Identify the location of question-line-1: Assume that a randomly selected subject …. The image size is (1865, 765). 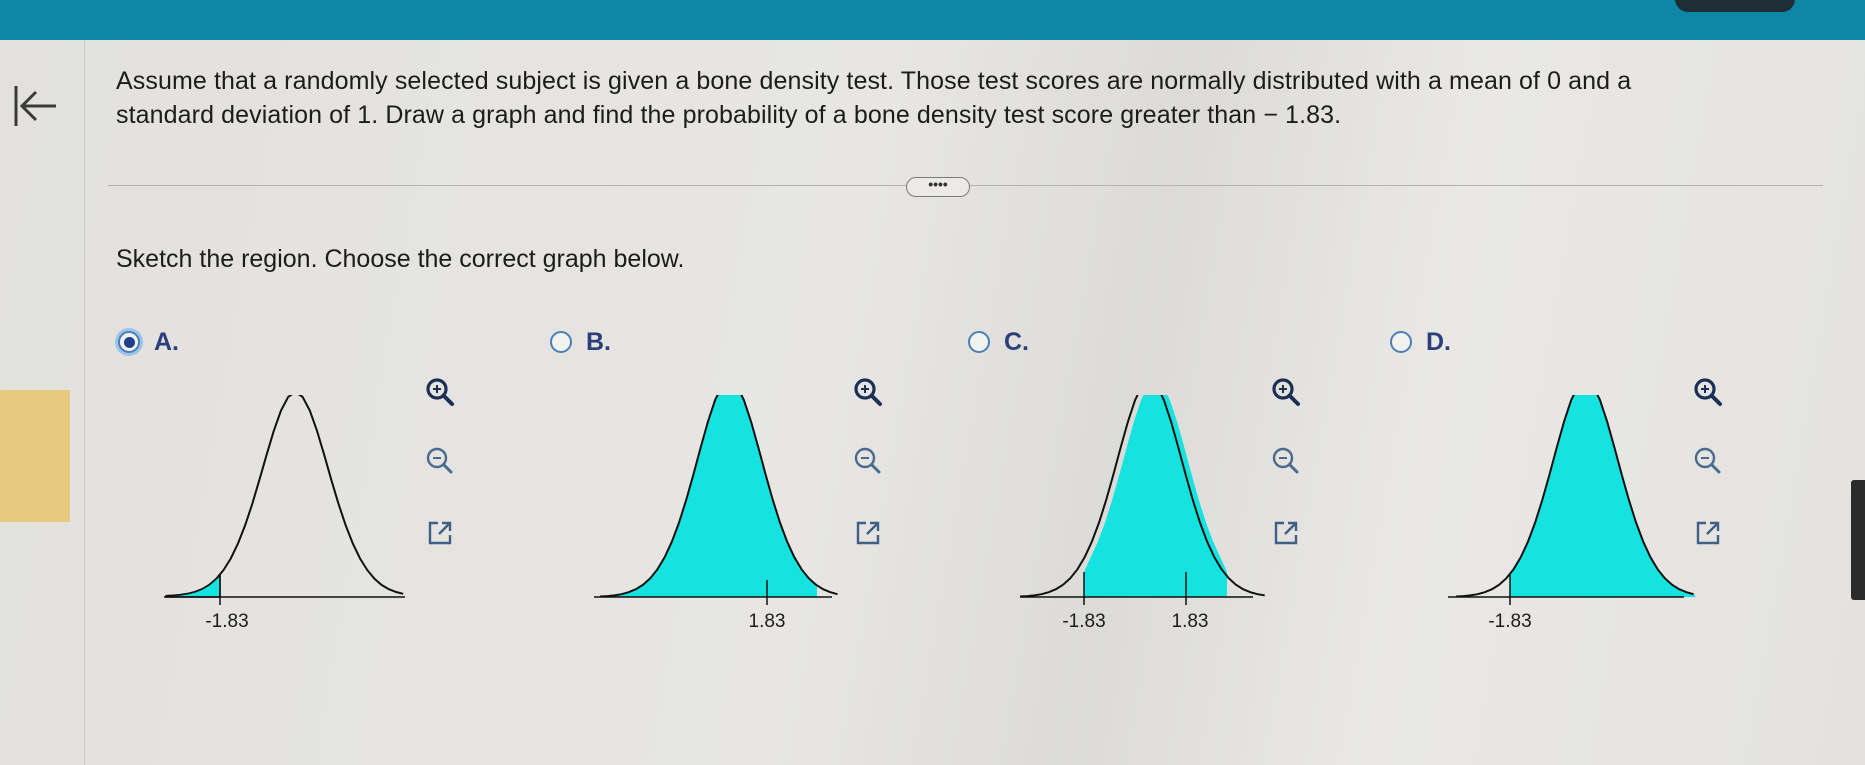
(874, 81).